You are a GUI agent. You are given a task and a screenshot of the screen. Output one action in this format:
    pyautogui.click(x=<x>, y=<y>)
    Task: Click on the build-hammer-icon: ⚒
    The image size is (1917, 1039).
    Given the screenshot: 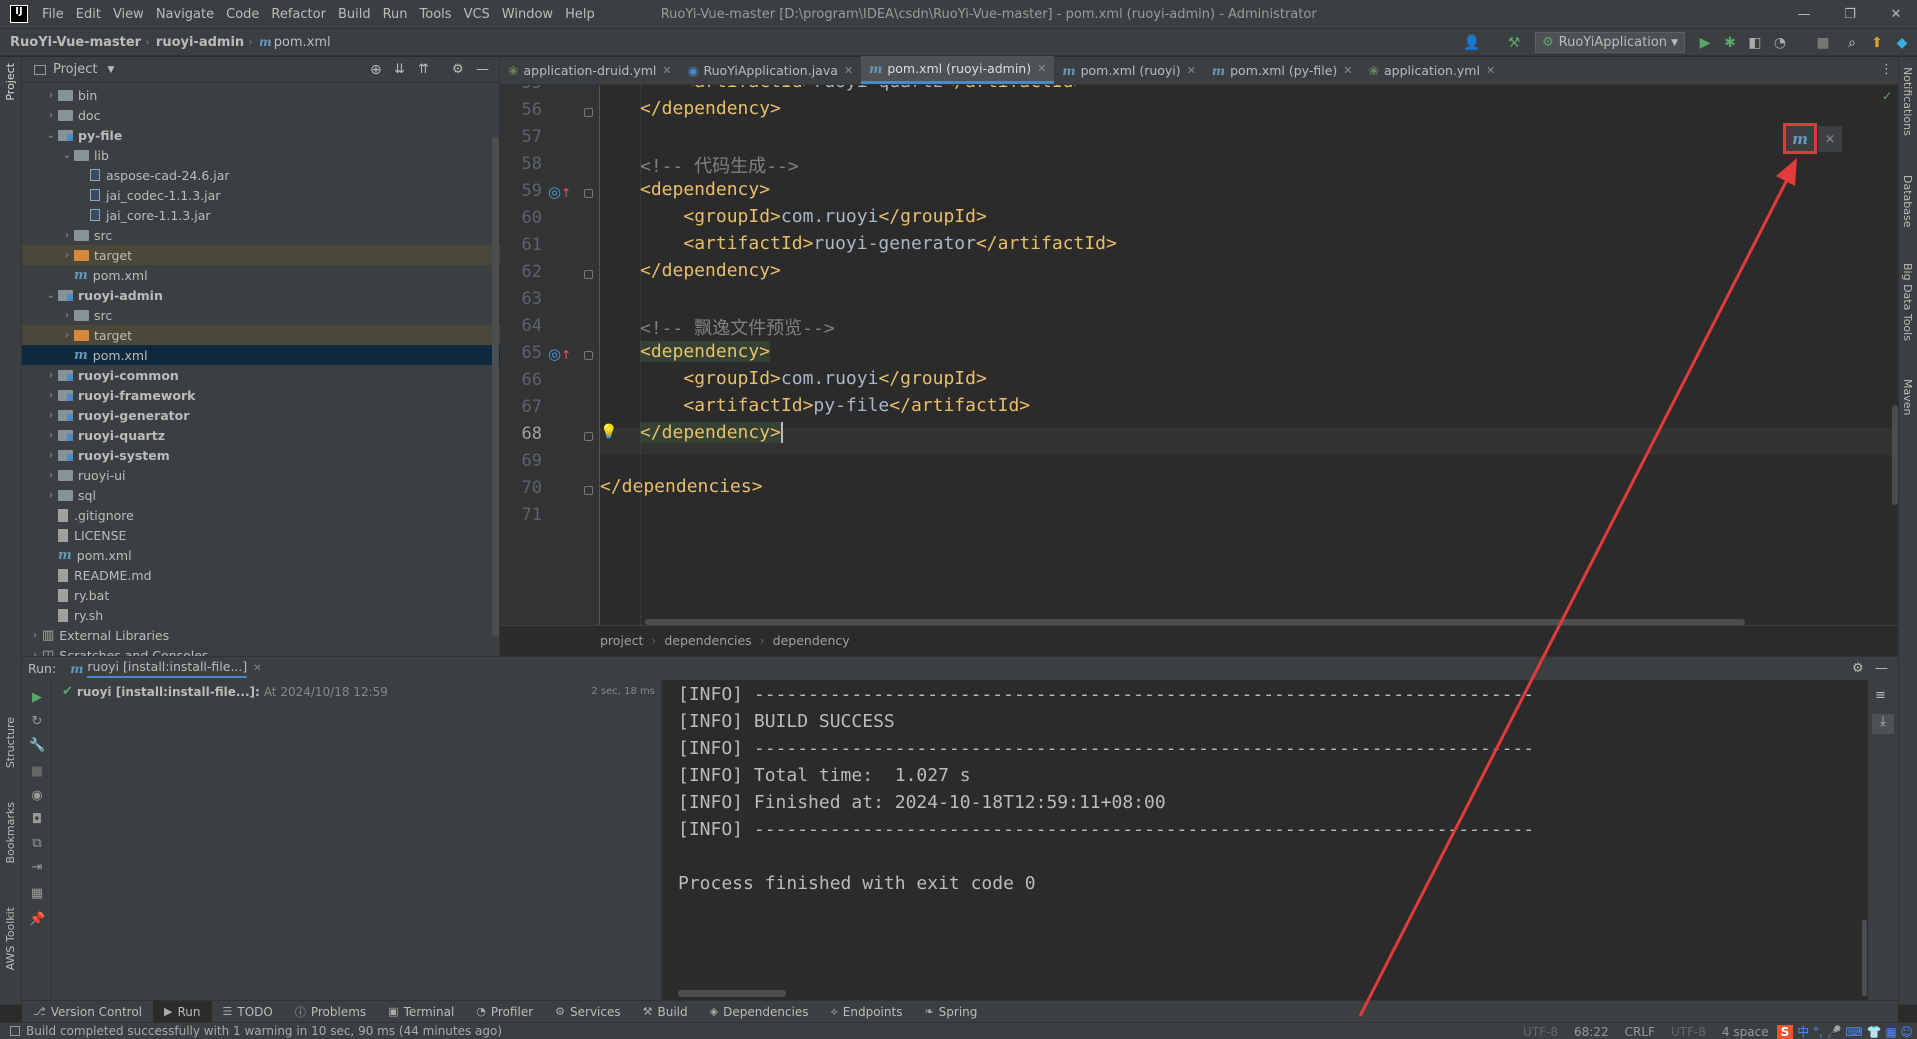 What is the action you would take?
    pyautogui.click(x=1514, y=43)
    